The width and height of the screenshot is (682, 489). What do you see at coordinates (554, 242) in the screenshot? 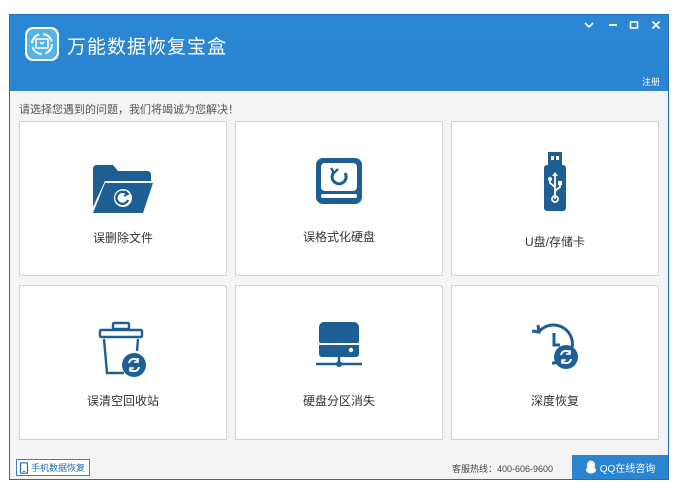
I see `card-label: U盘/存储卡` at bounding box center [554, 242].